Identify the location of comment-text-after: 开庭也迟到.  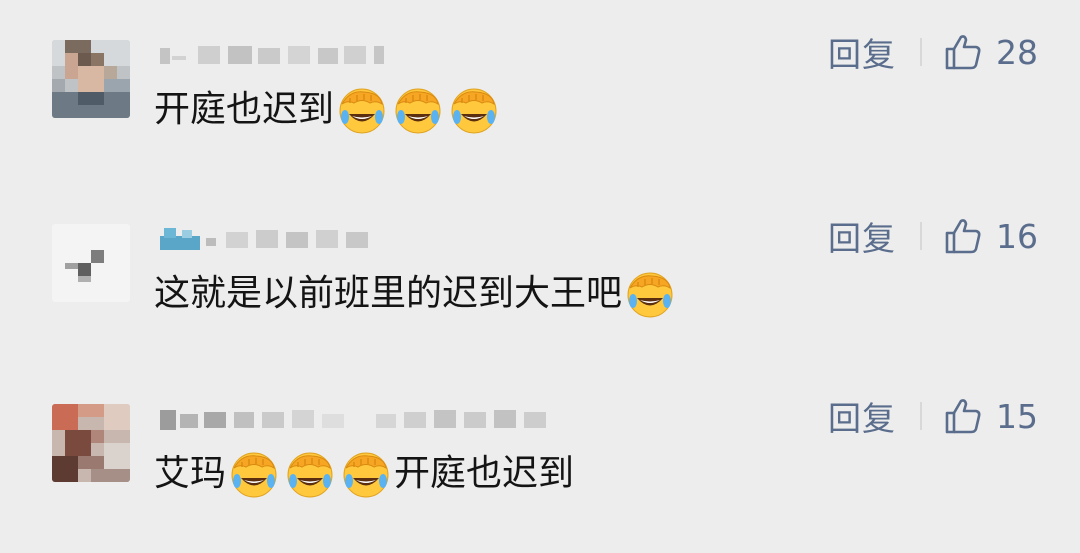
(484, 473).